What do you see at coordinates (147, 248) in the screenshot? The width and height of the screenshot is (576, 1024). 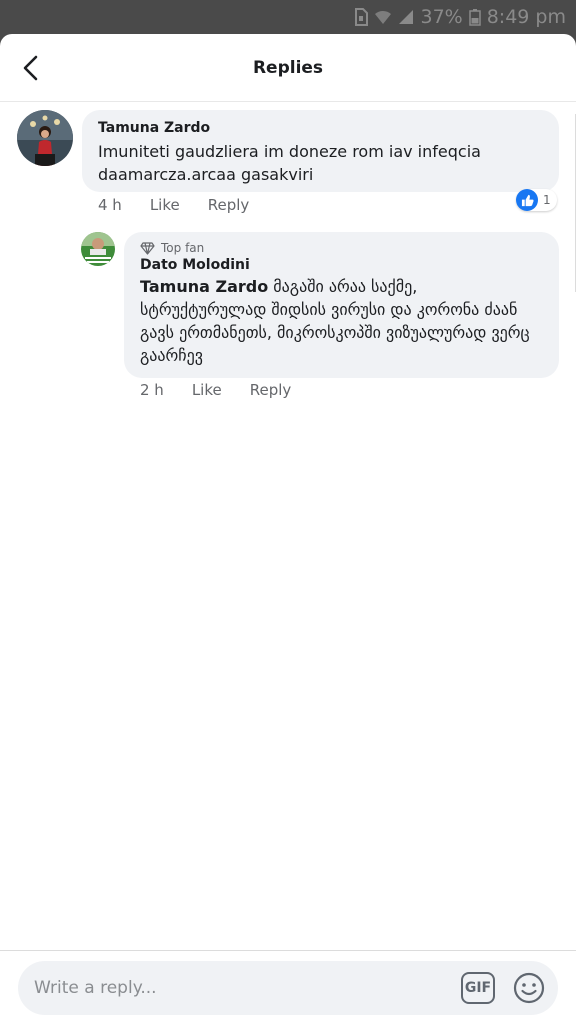 I see `diamond-icon` at bounding box center [147, 248].